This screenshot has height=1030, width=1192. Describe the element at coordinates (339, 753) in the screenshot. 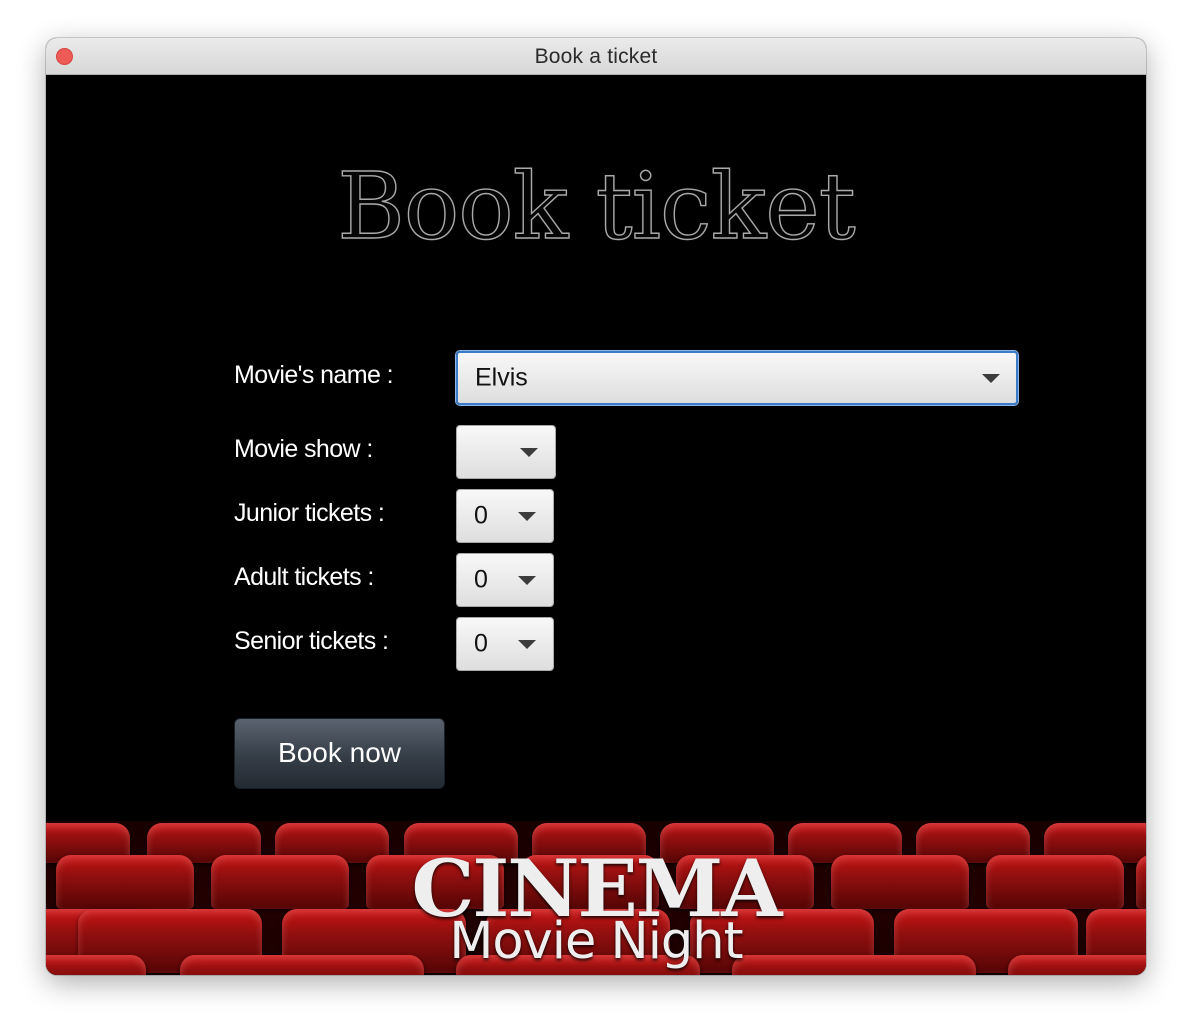

I see `book-now-button: Book now` at that location.